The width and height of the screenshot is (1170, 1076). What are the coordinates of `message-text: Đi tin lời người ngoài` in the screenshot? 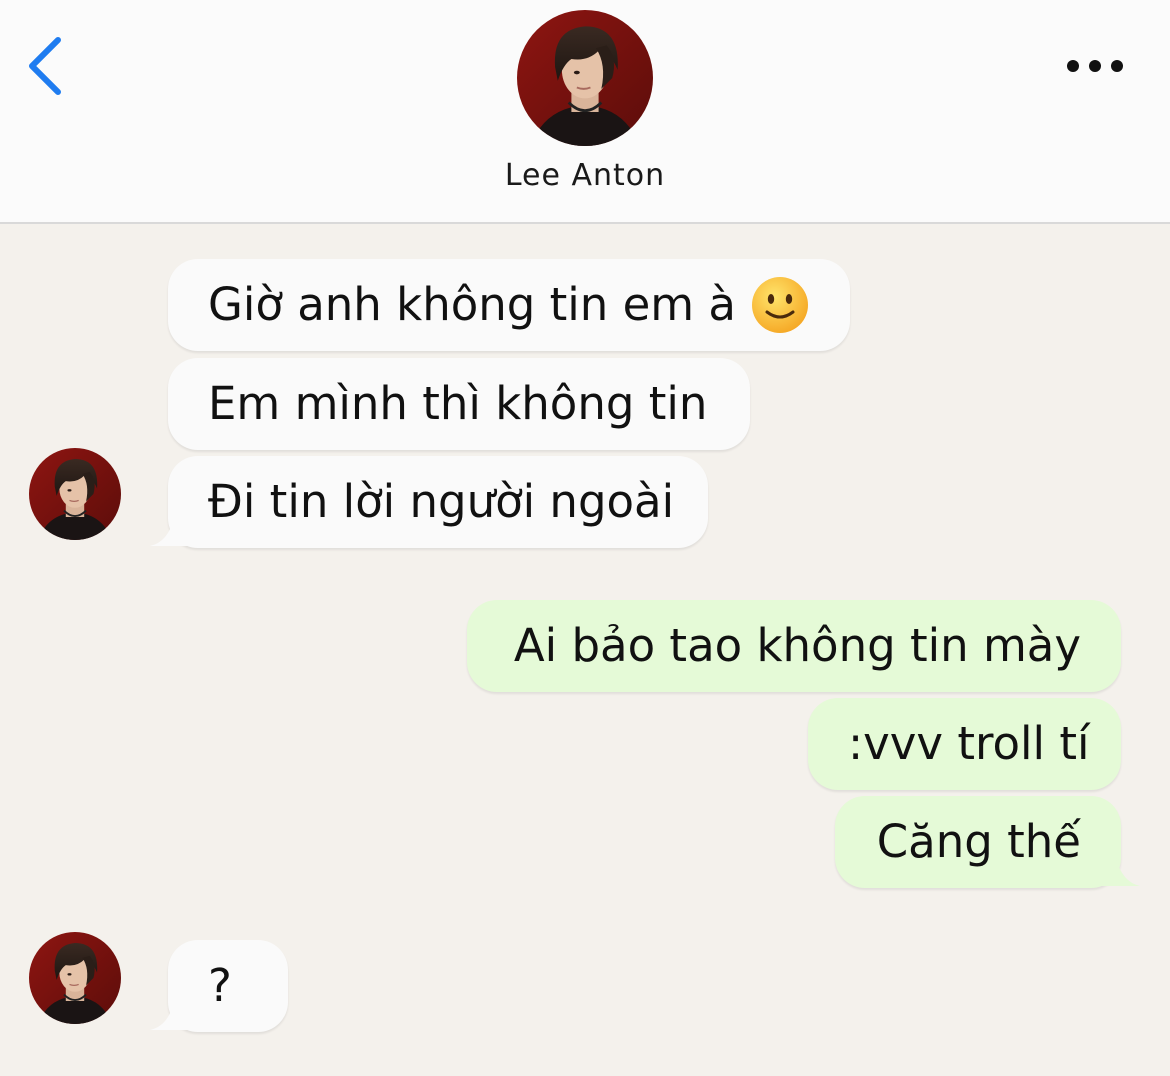 It's located at (441, 501).